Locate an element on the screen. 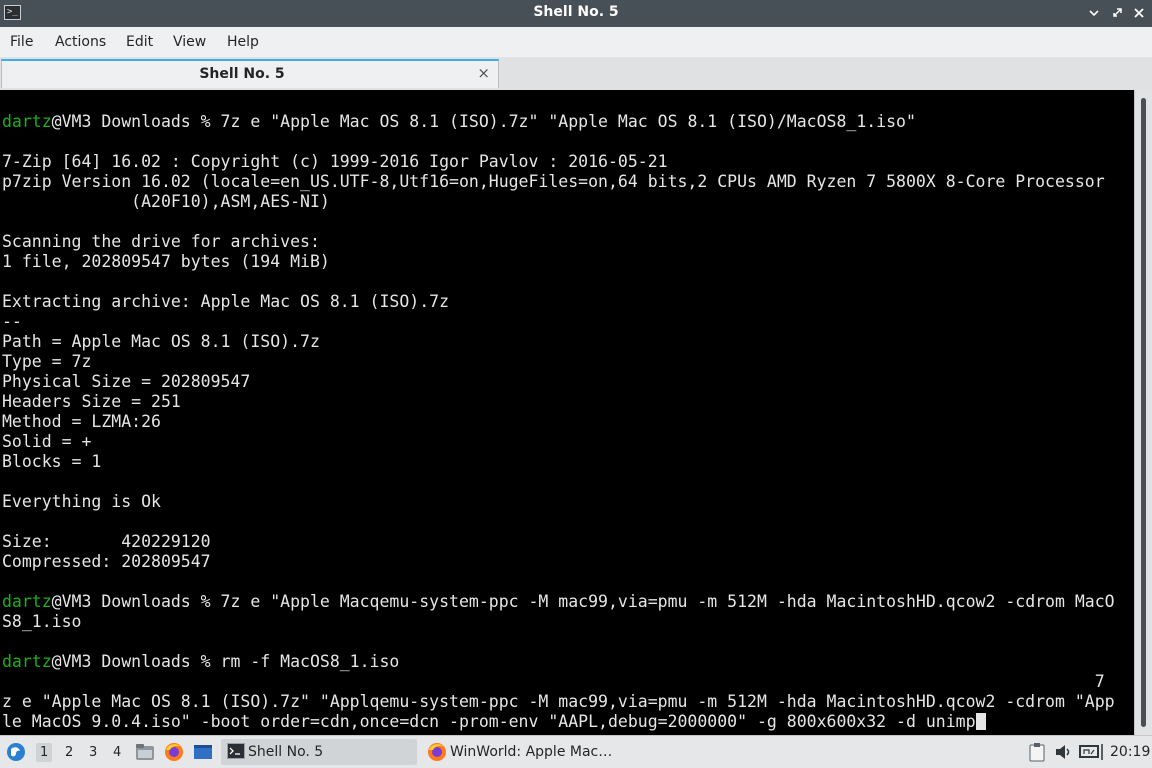 Image resolution: width=1152 pixels, height=768 pixels. window-title: Shell No. 5 is located at coordinates (576, 12).